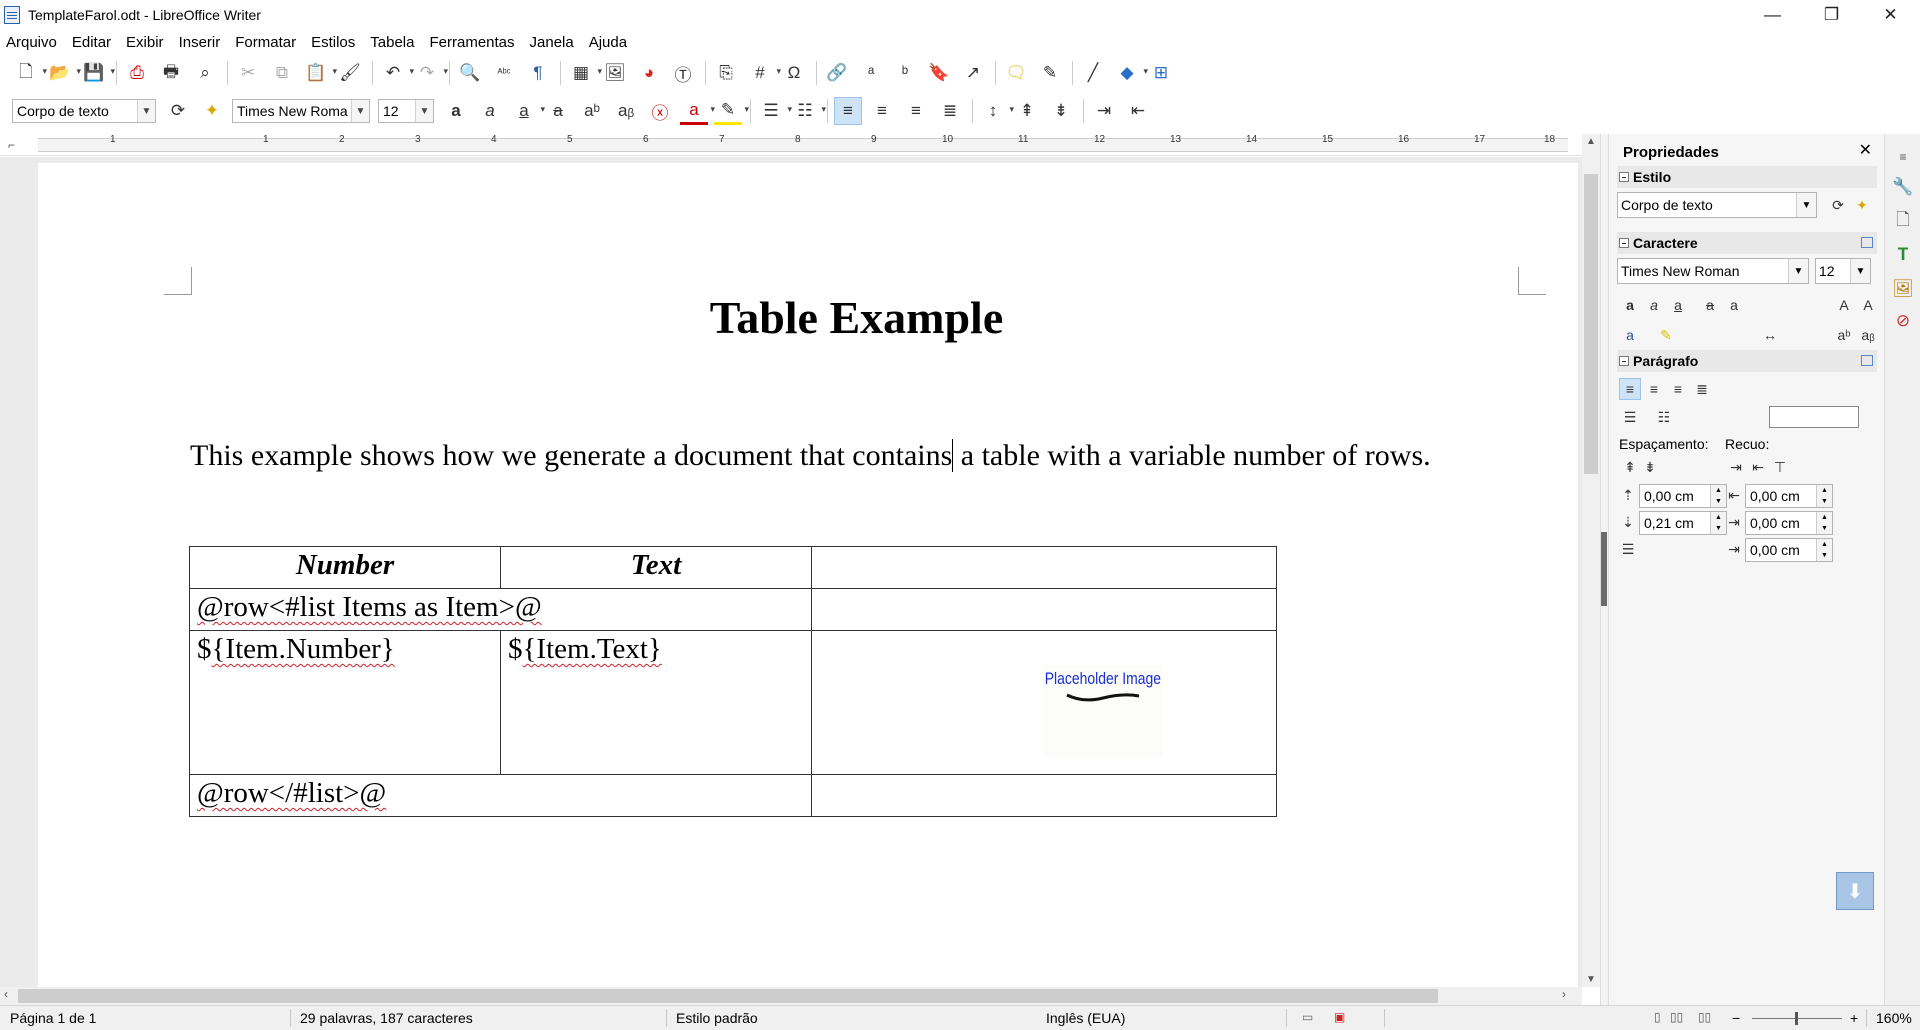  I want to click on scroll-right-icon: ›, so click(1564, 994).